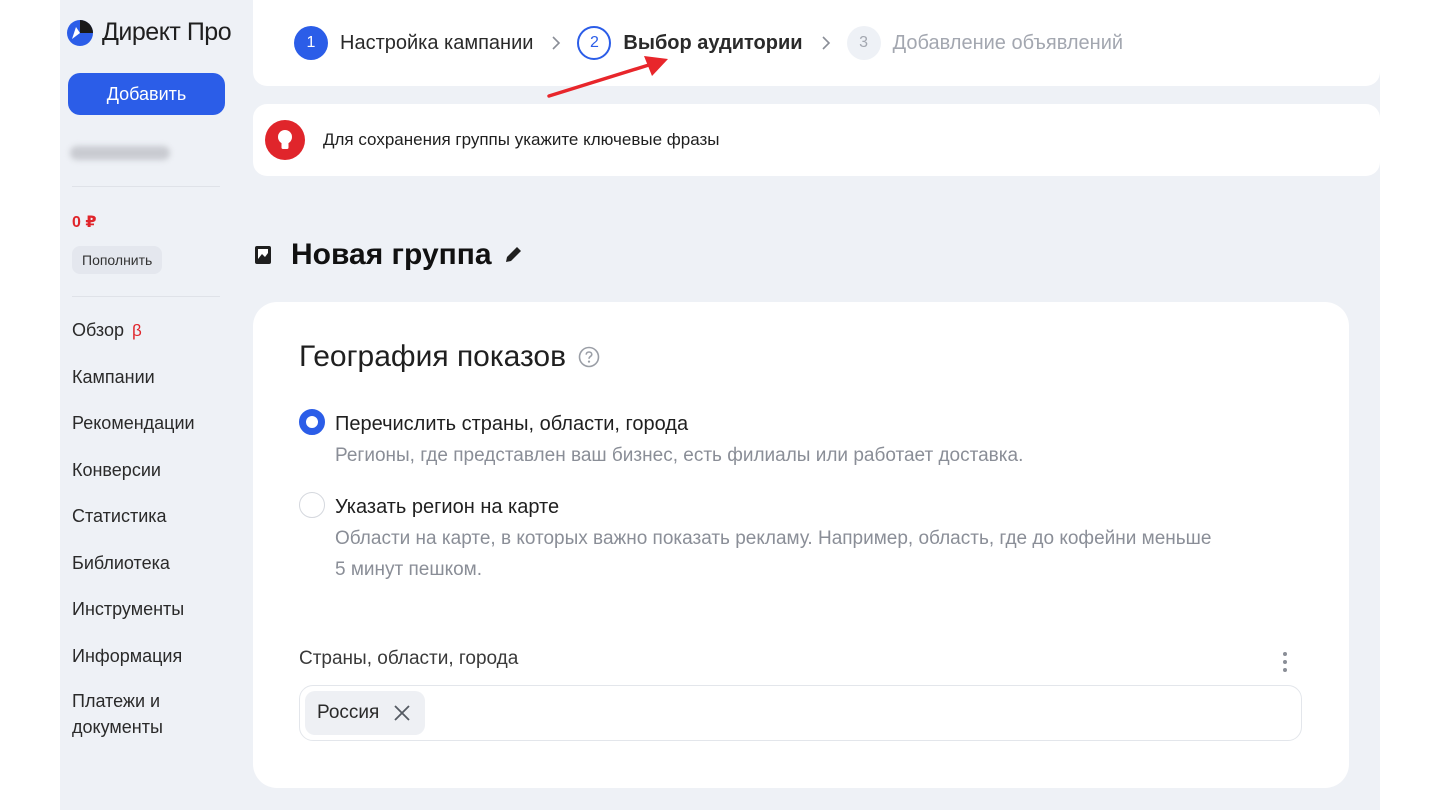 The height and width of the screenshot is (810, 1440). What do you see at coordinates (263, 255) in the screenshot?
I see `image-icon` at bounding box center [263, 255].